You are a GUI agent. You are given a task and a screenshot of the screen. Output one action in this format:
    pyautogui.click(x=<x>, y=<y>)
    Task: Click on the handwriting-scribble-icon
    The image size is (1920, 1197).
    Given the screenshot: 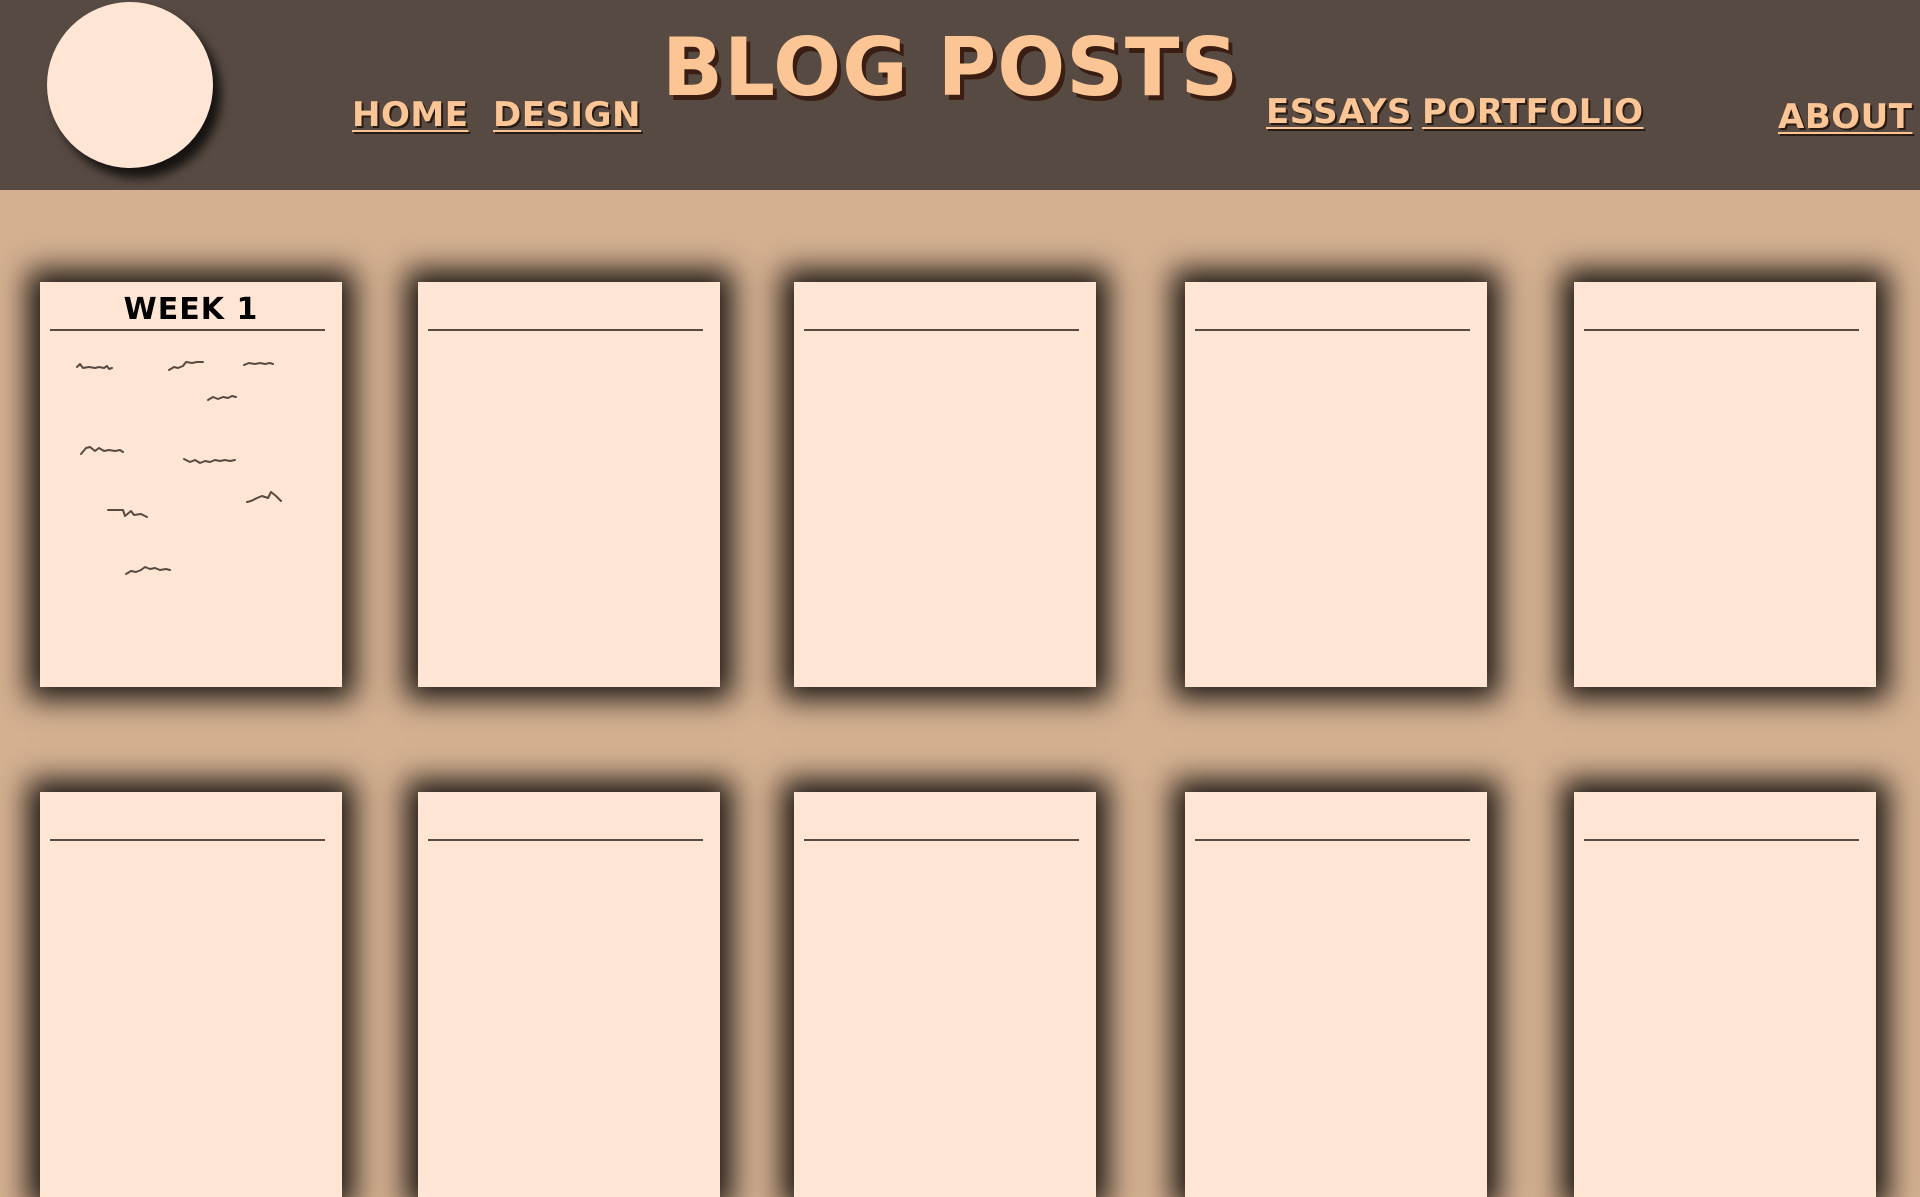 What is the action you would take?
    pyautogui.click(x=179, y=468)
    